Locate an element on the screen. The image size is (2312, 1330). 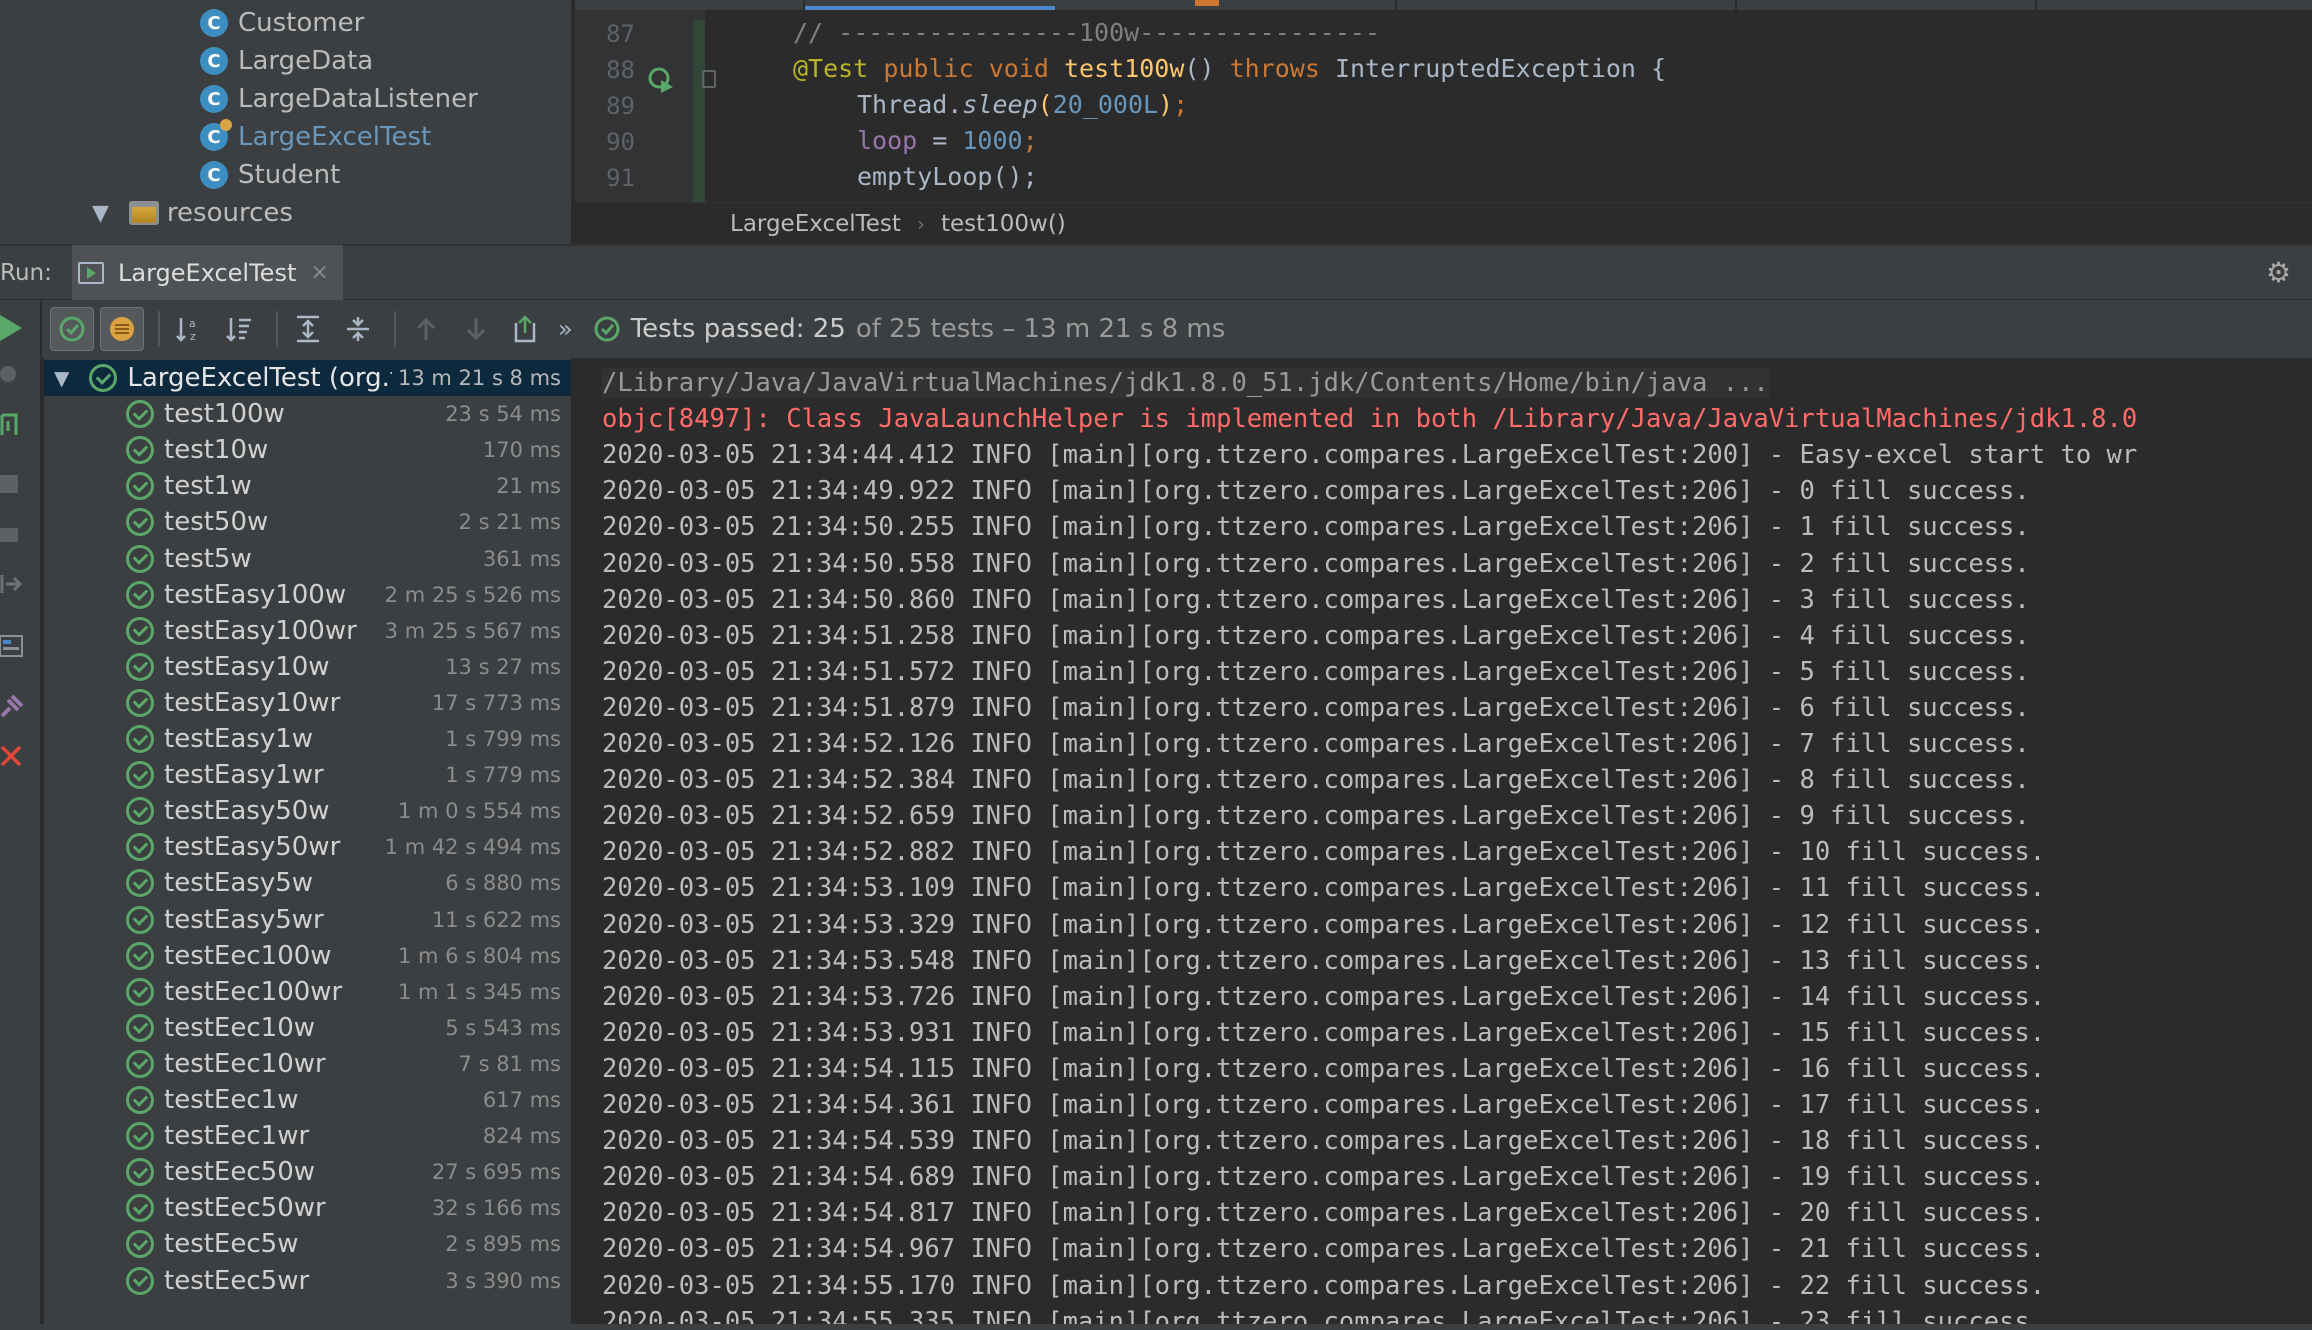
pin-tab-button is located at coordinates (21, 706).